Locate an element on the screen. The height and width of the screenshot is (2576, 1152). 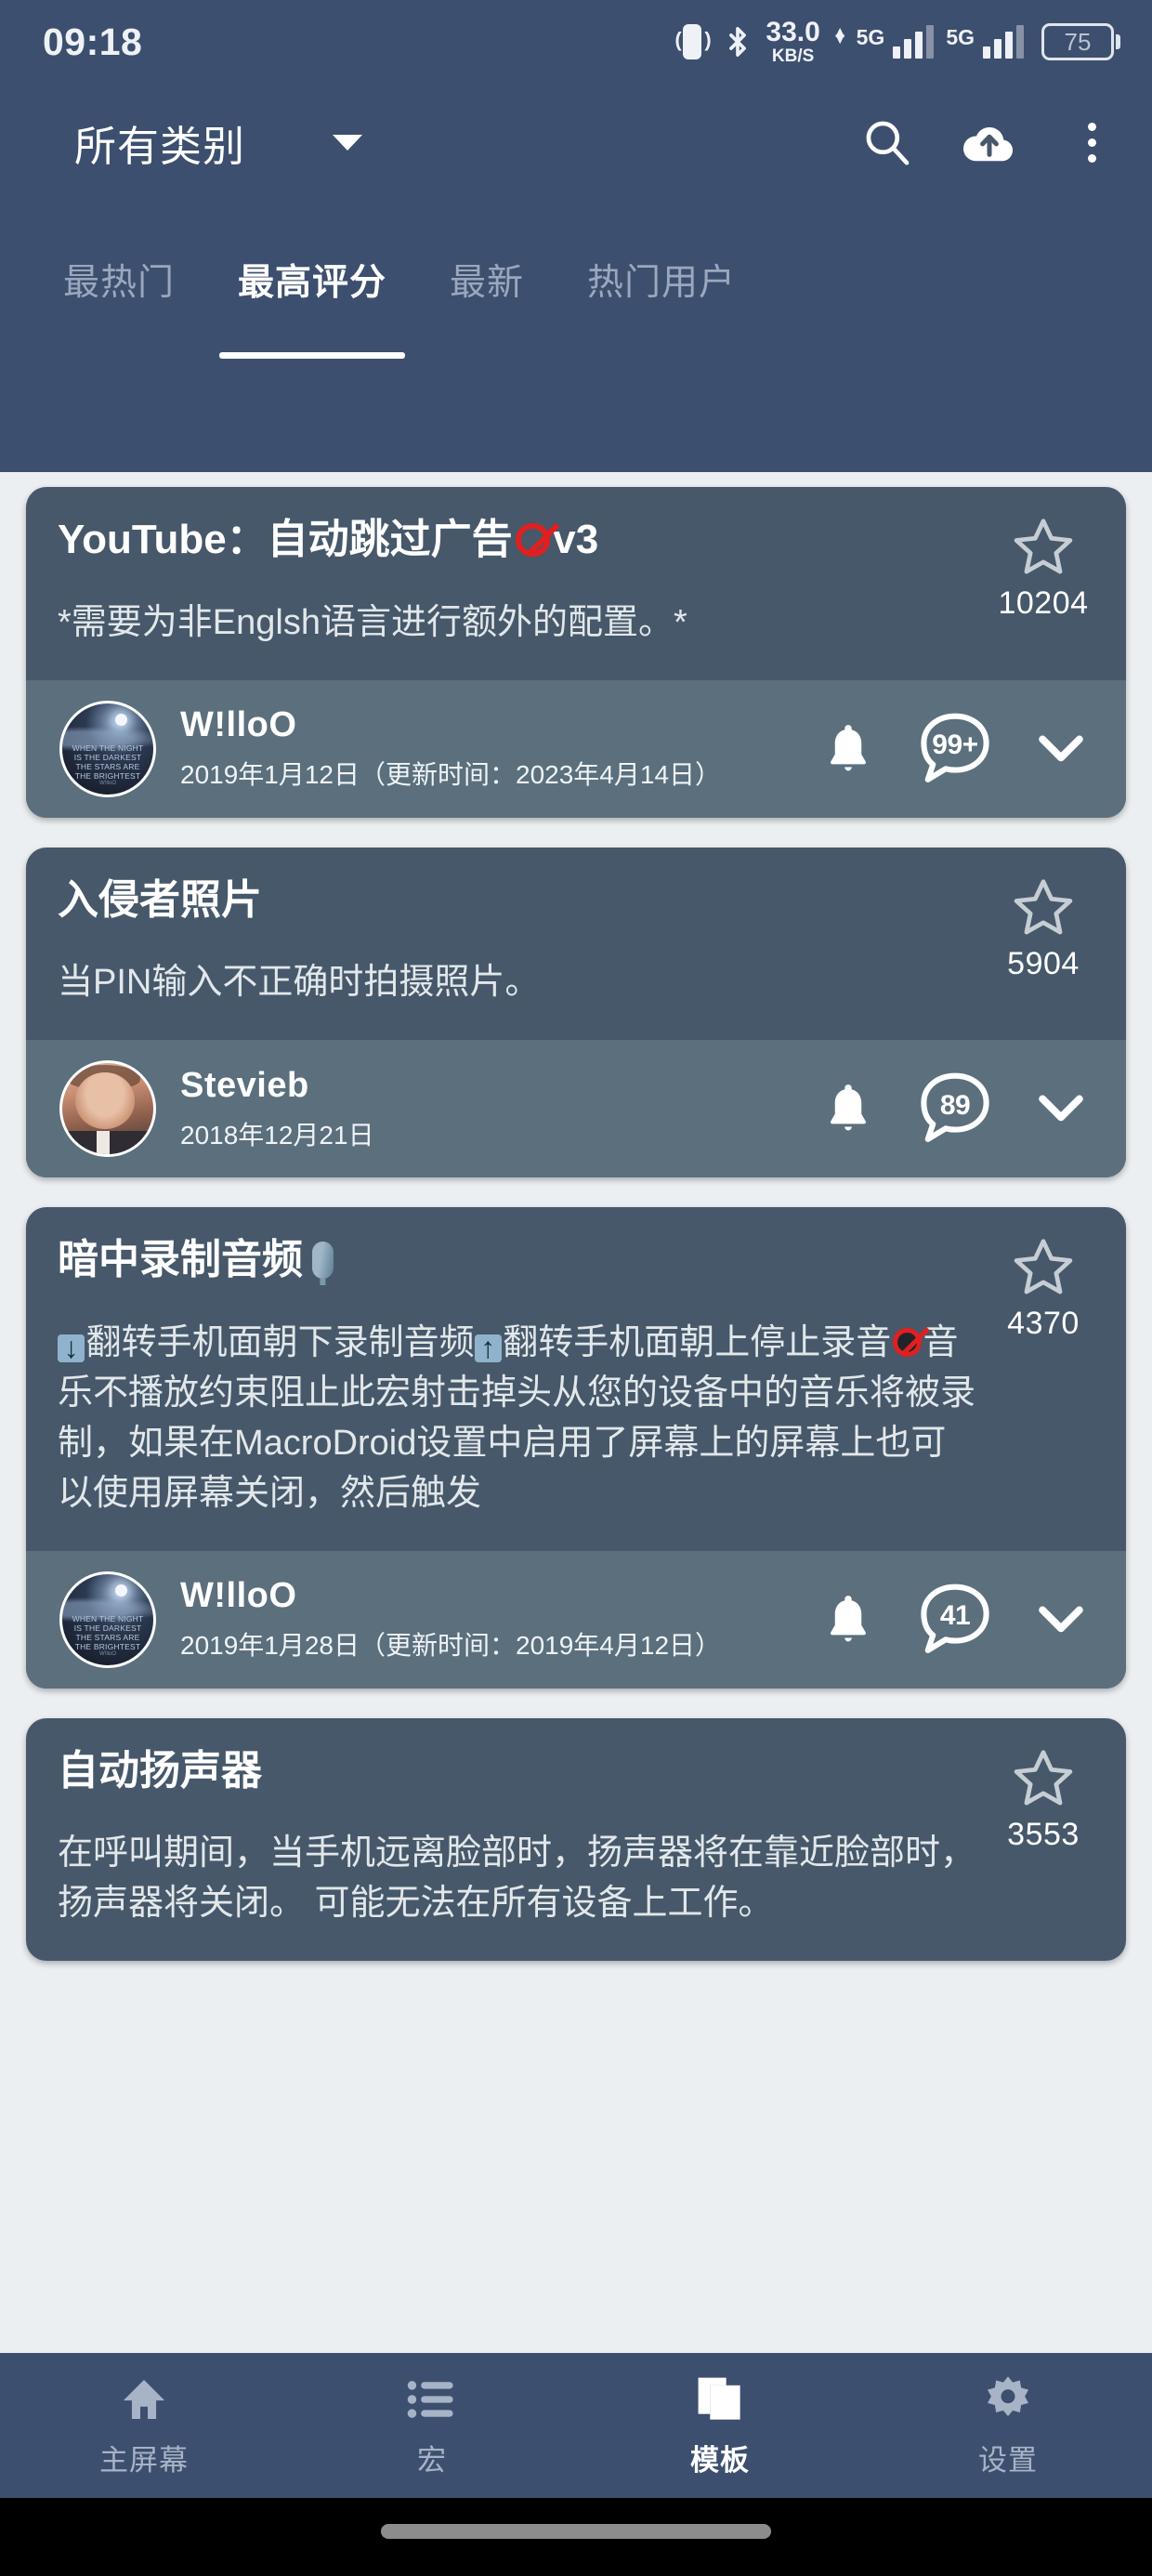
card-actions: 41 is located at coordinates (957, 1620).